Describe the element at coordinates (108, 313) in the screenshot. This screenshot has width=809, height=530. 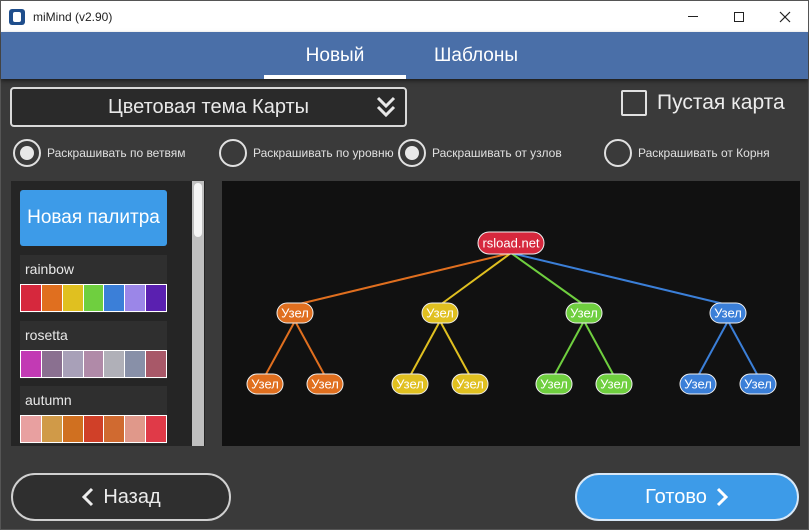
I see `palette-list: Новая палитра rainbow rosetta autumn` at that location.